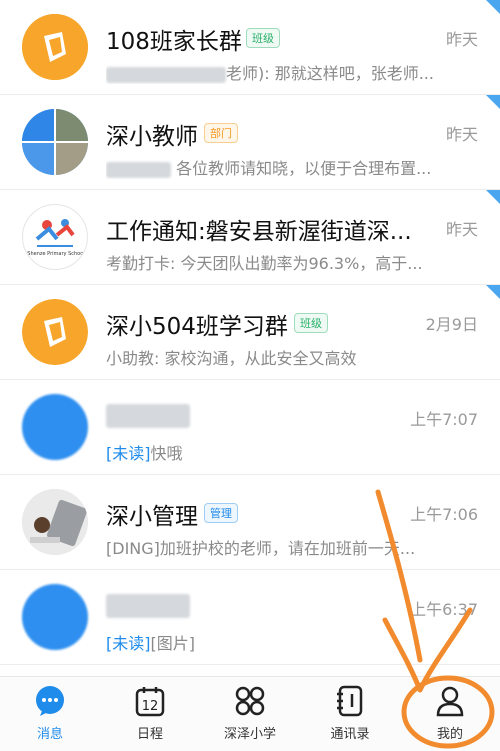 The image size is (500, 751). I want to click on nav-tab-messages: 消息, so click(50, 714).